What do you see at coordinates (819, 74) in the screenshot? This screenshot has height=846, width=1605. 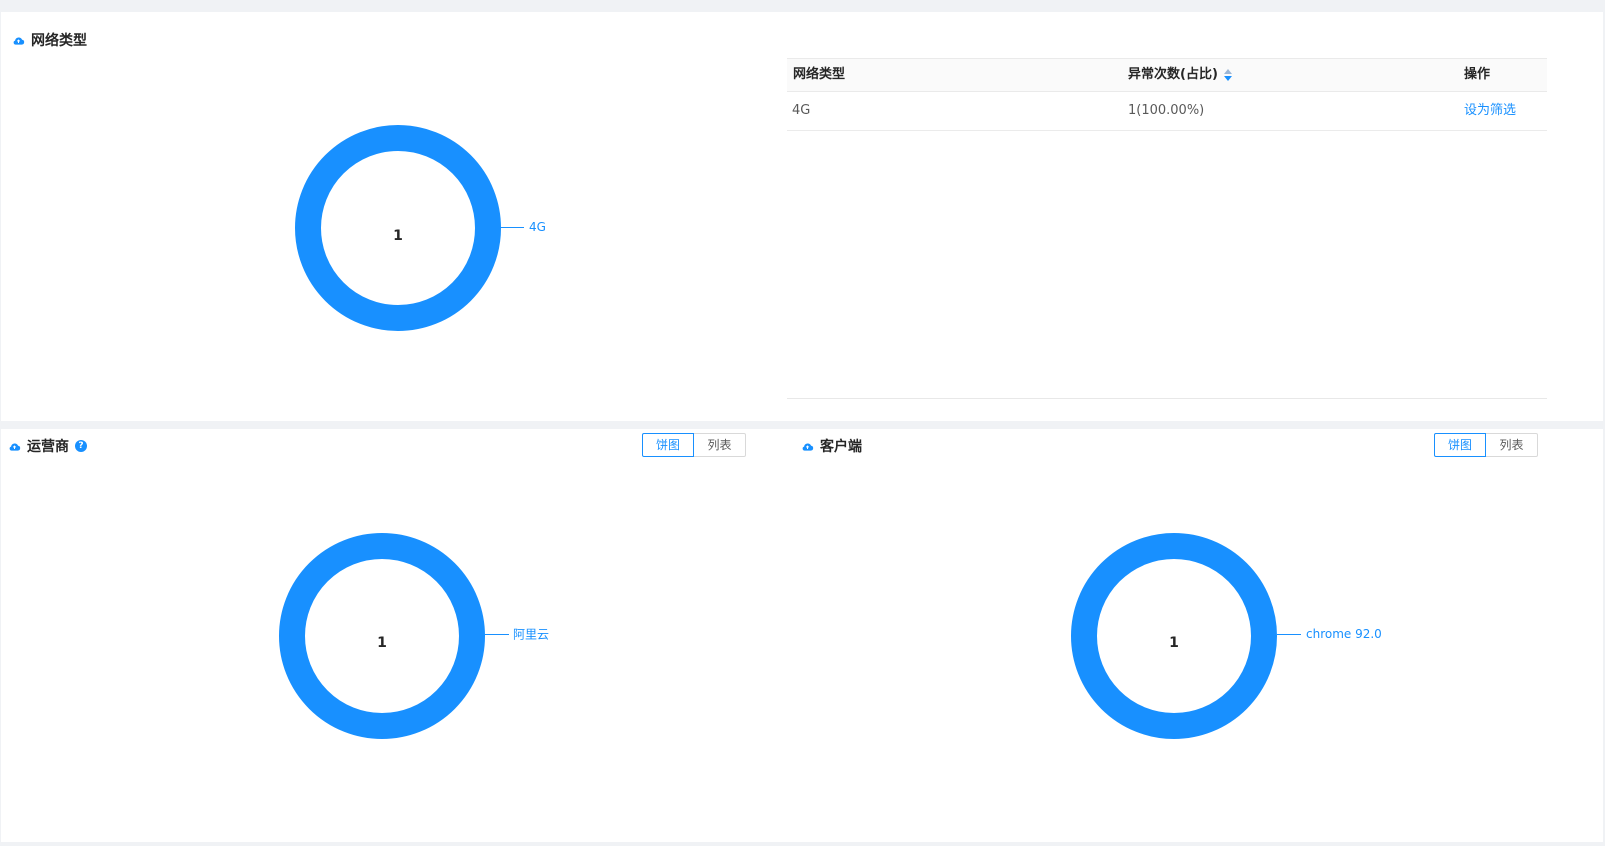 I see `column-header-network-type: 网络类型` at bounding box center [819, 74].